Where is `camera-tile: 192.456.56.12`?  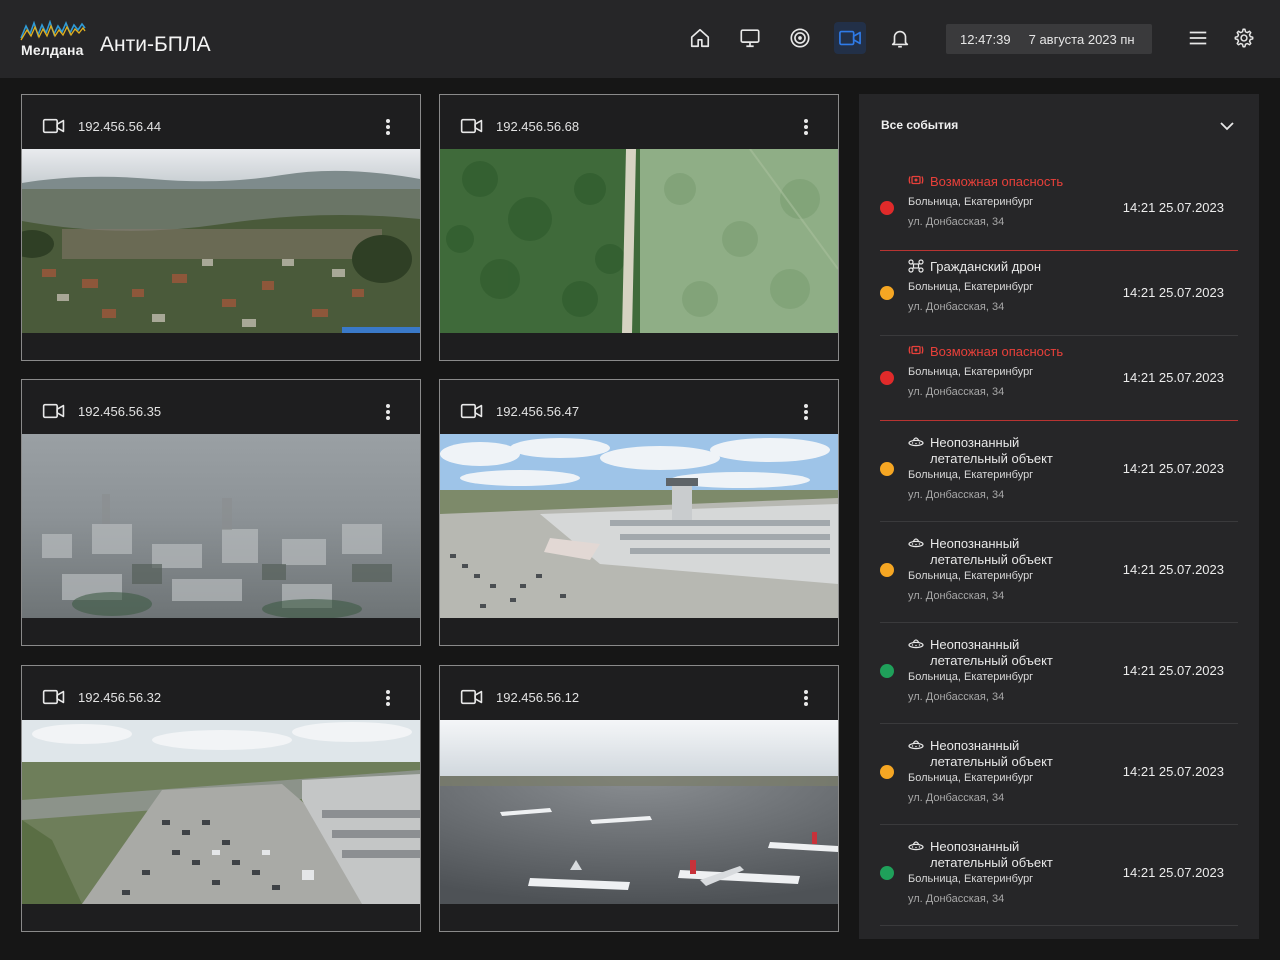
camera-tile: 192.456.56.12 is located at coordinates (639, 798).